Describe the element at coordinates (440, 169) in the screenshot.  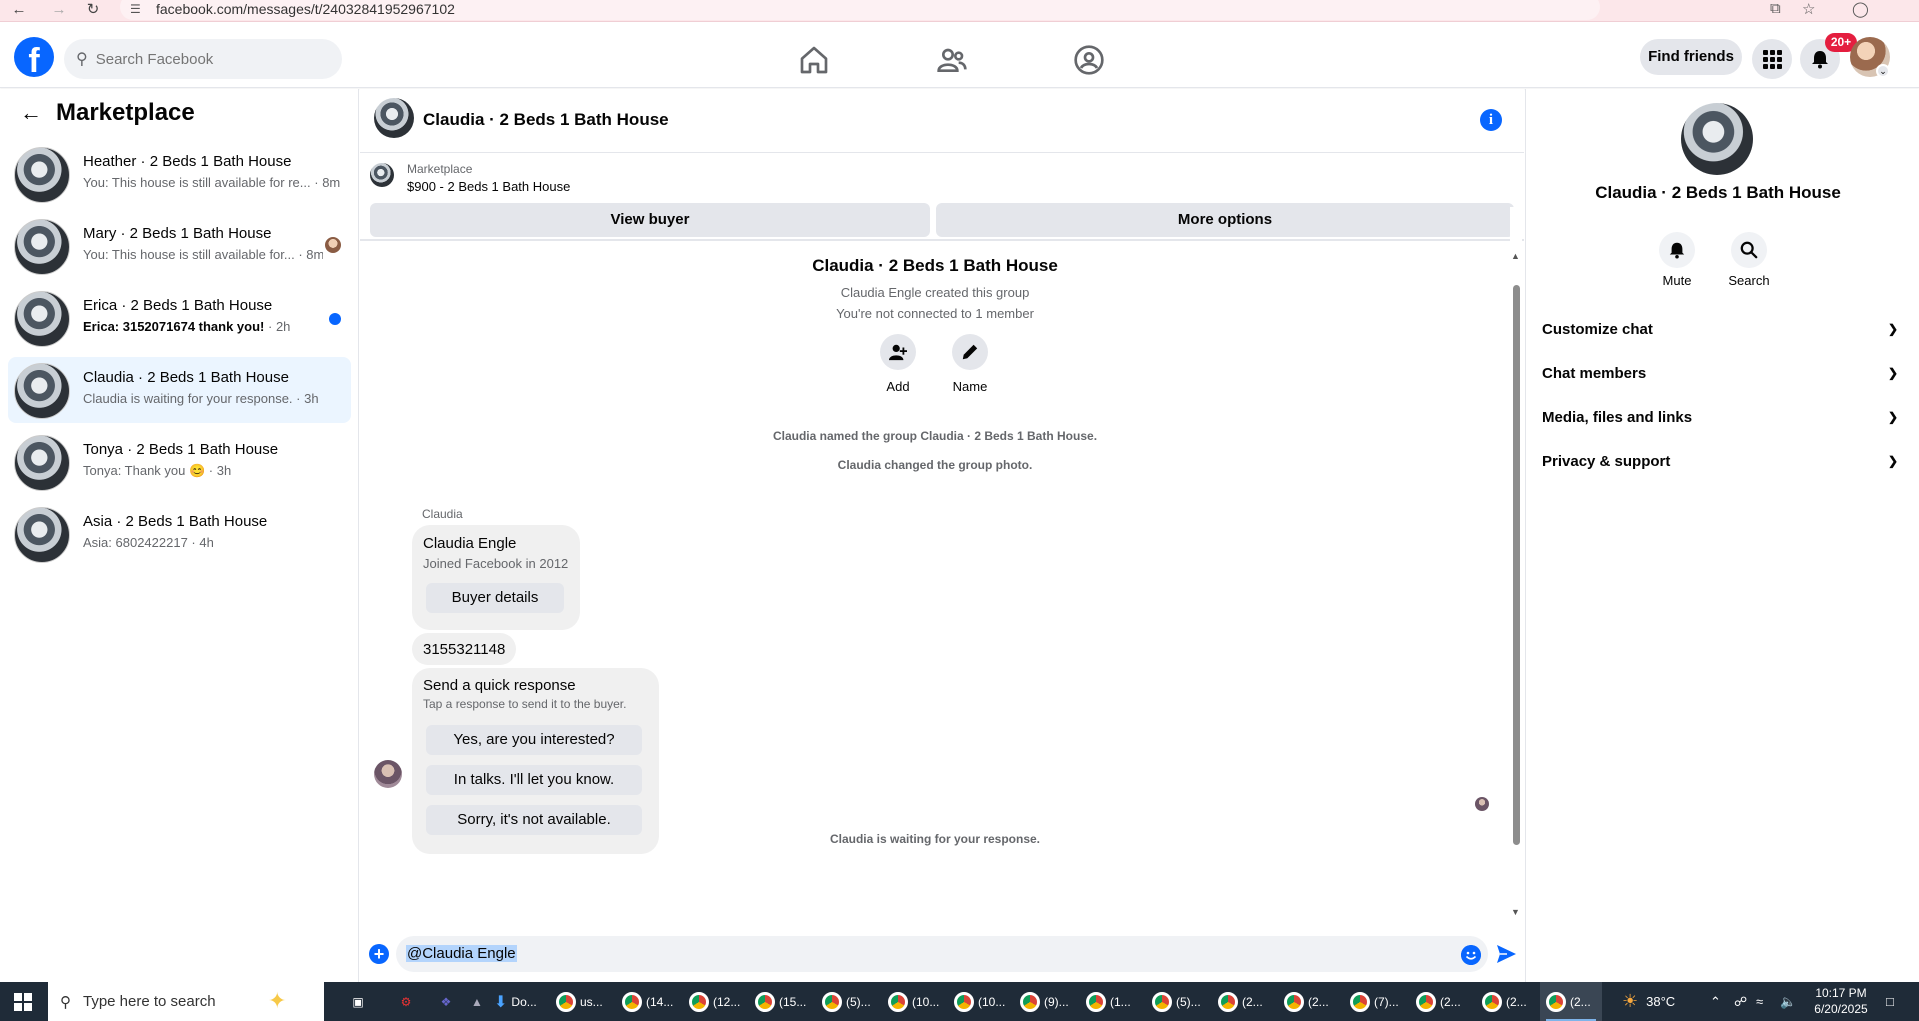
I see `listing-source: Marketplace` at that location.